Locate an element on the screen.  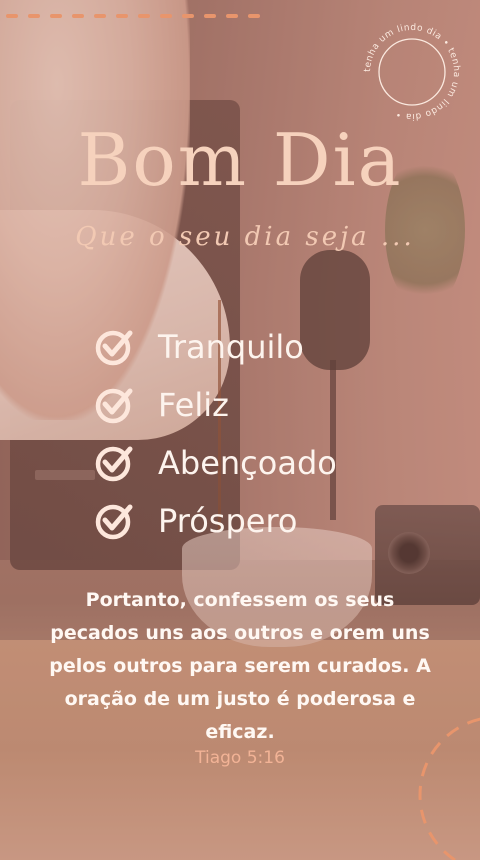
list-item: Abençoado is located at coordinates (215, 463).